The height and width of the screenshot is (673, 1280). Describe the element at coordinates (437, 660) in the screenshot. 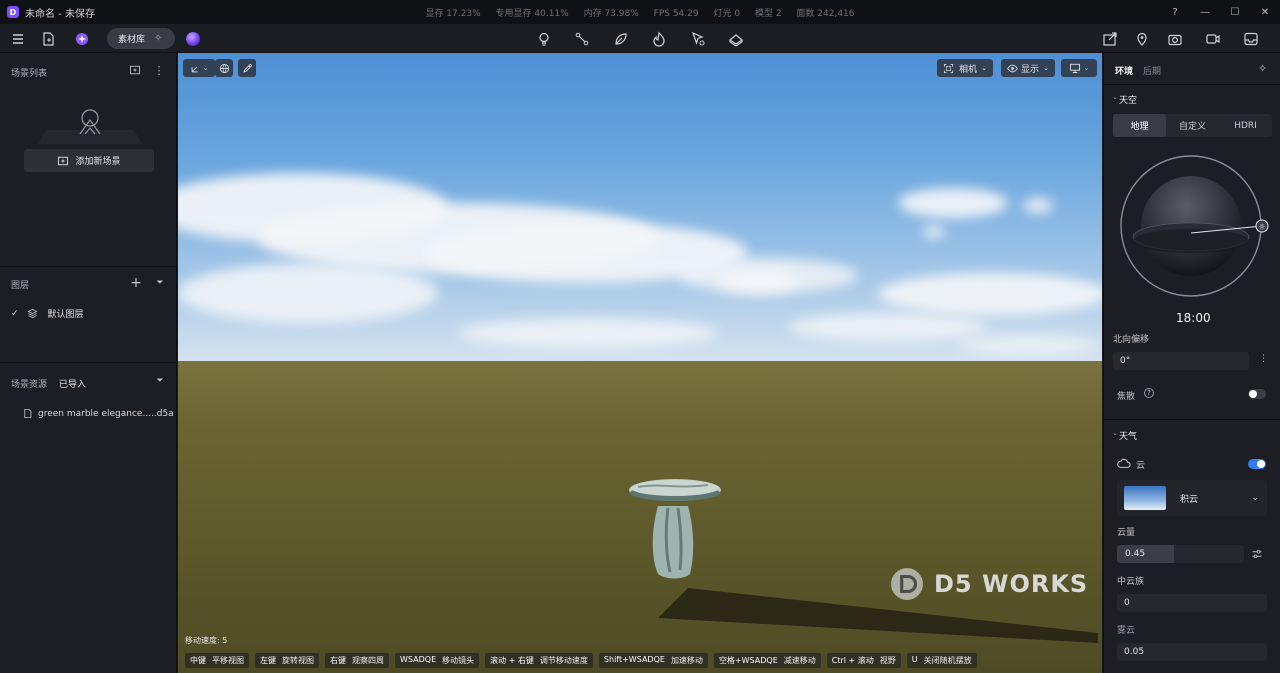

I see `hint-item: WSADQE 移动镜头` at that location.